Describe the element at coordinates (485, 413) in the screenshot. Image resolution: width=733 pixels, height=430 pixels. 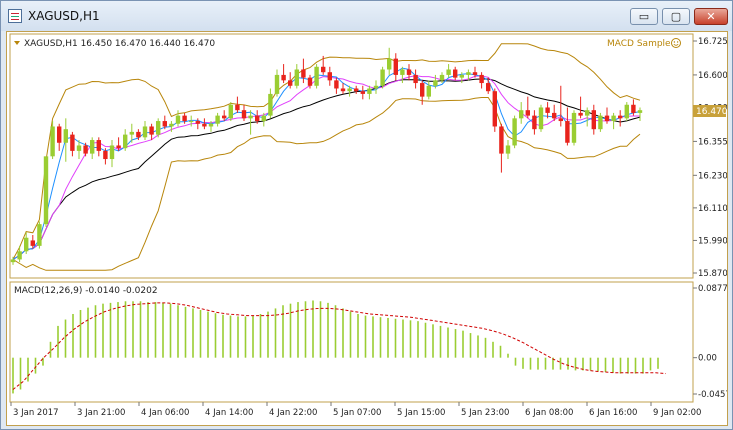
I see `time-tick-label: 5 Jan 23:00` at that location.